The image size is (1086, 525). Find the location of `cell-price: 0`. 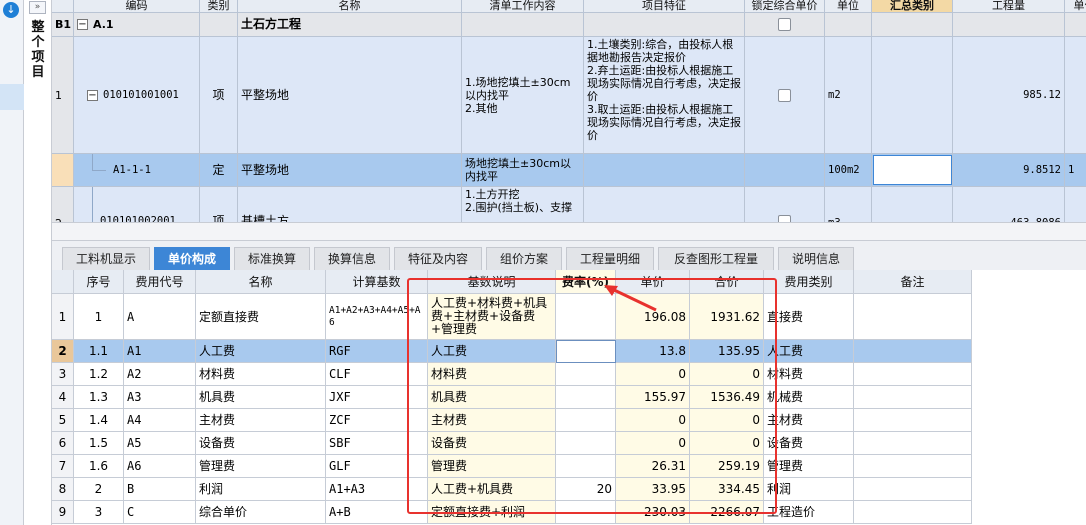

cell-price: 0 is located at coordinates (653, 420).